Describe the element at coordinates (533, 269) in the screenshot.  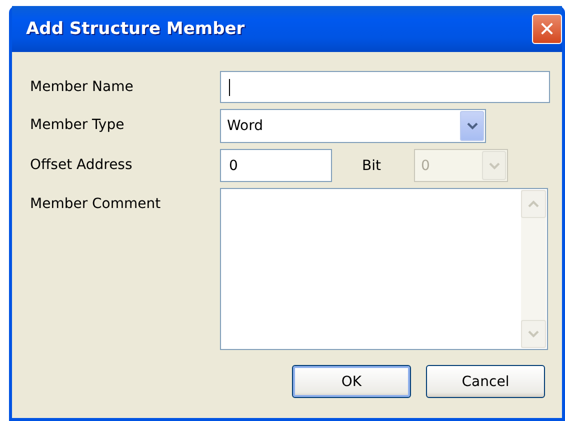
I see `scrollbar` at that location.